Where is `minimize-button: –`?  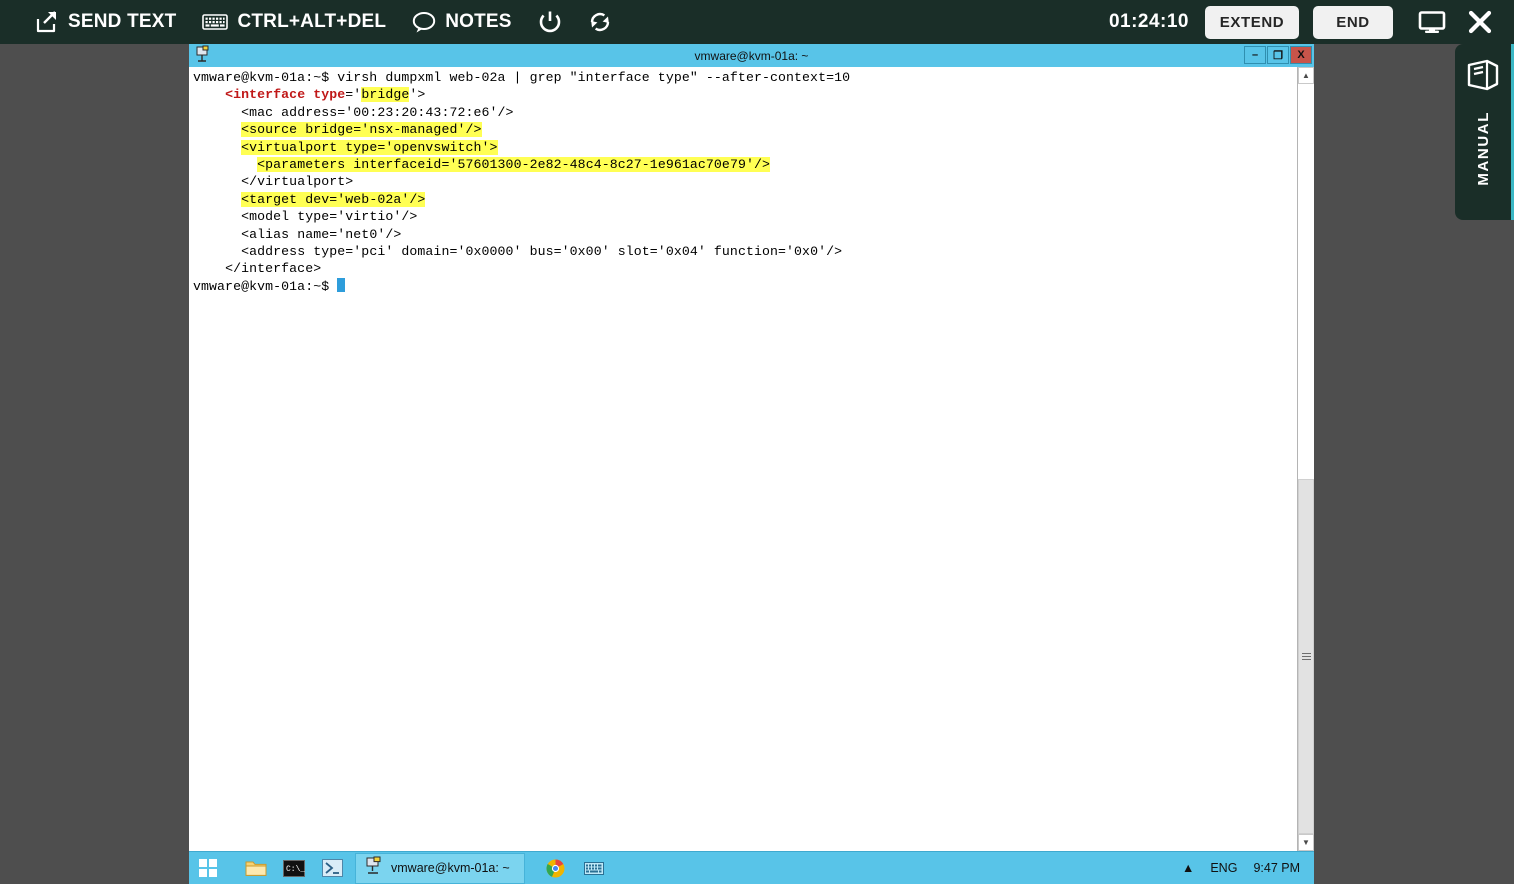
minimize-button: – is located at coordinates (1255, 55).